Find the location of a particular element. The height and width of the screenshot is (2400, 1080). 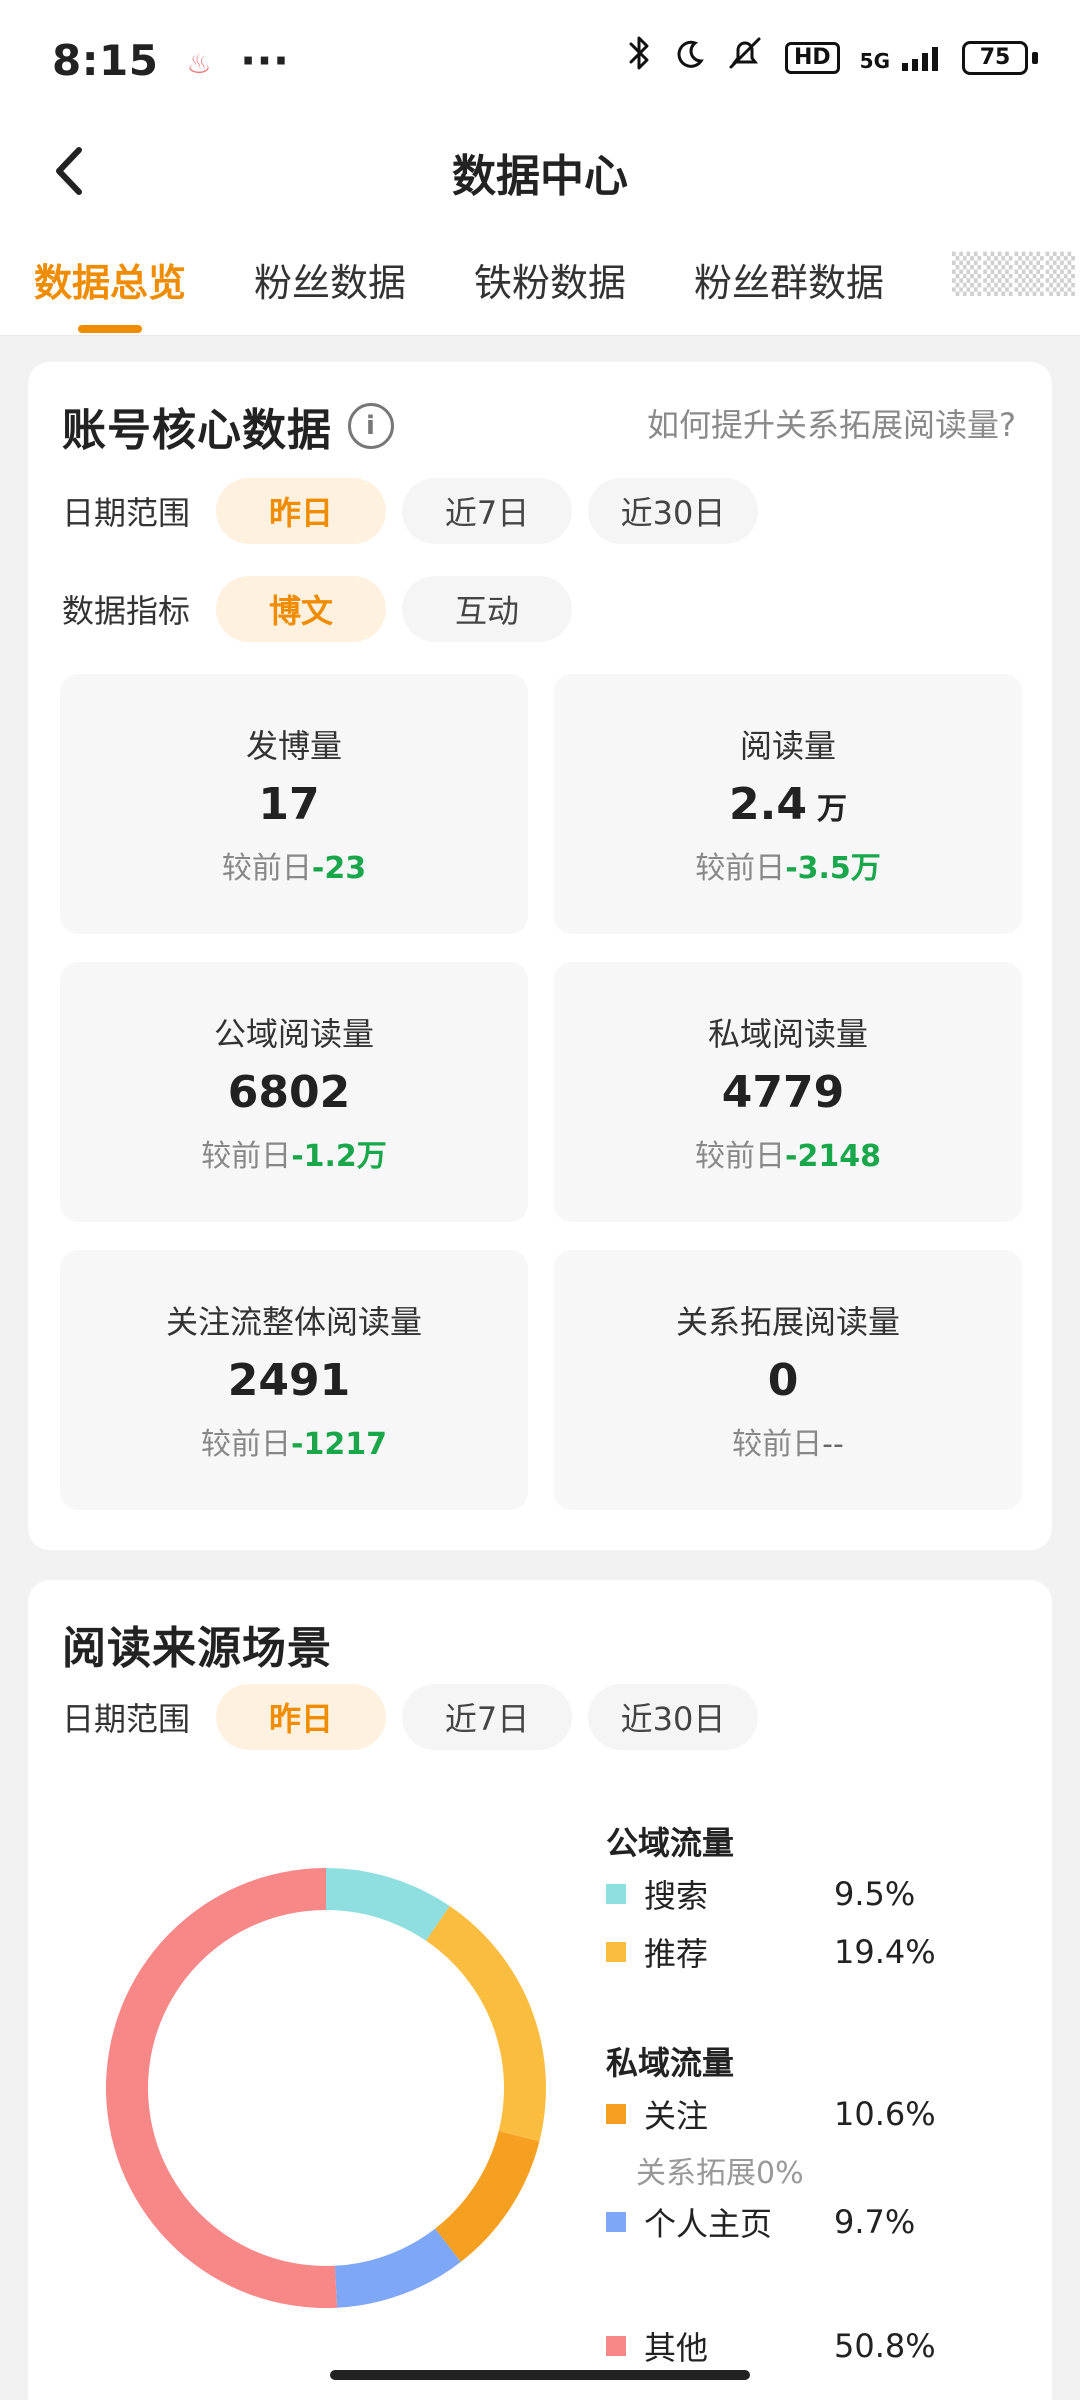

source-title: 阅读来源场景 is located at coordinates (197, 1644).